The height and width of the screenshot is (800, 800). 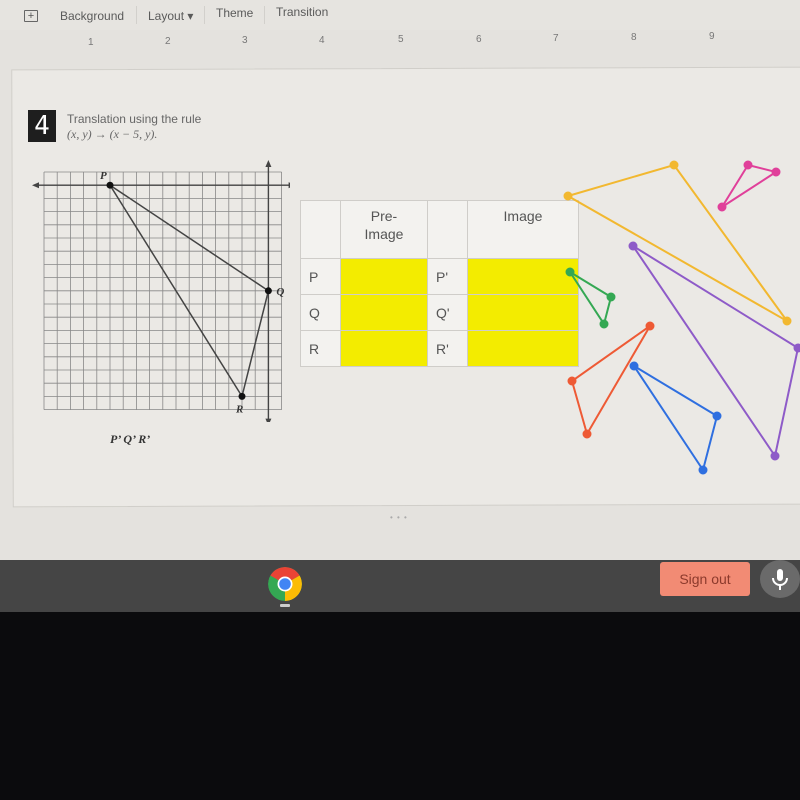 I want to click on triangle-pink, so click(x=749, y=186).